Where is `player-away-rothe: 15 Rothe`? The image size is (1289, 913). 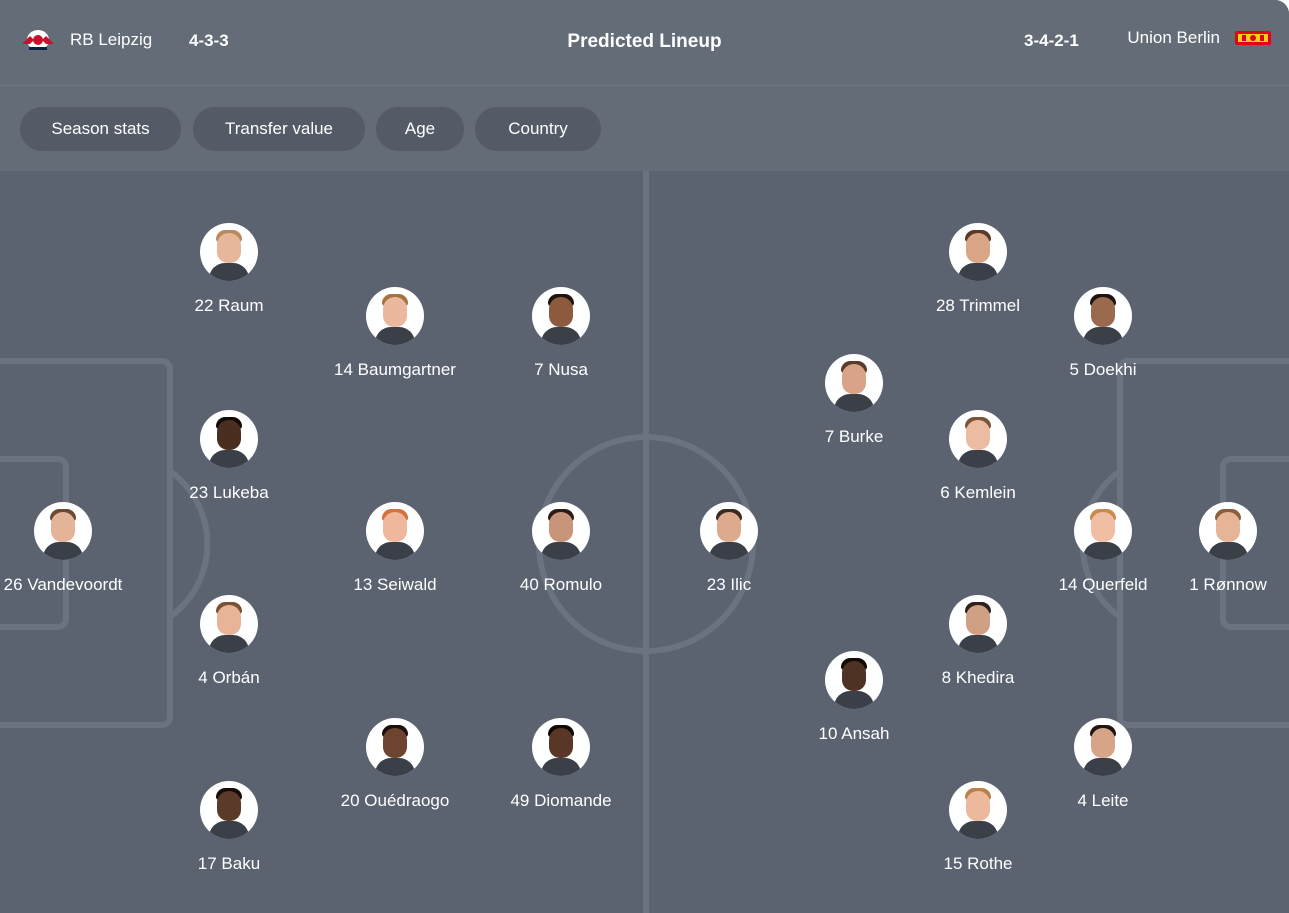
player-away-rothe: 15 Rothe is located at coordinates (978, 827).